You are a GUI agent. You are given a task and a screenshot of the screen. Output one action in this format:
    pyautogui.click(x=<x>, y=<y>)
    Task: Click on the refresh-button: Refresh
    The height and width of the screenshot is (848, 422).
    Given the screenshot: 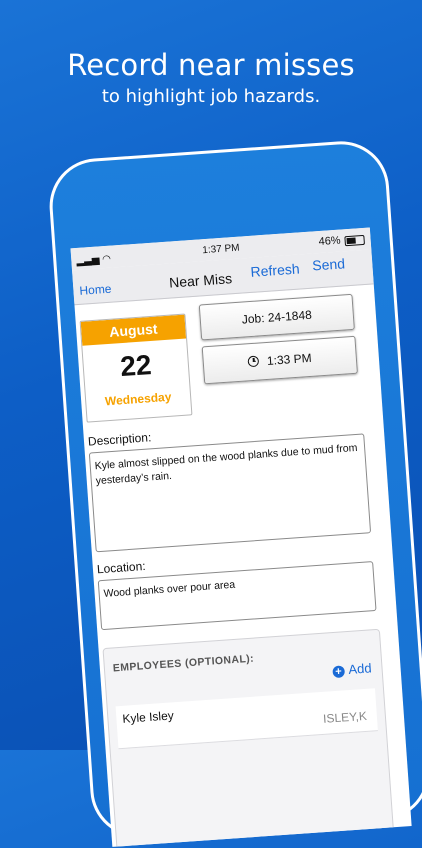 What is the action you would take?
    pyautogui.click(x=275, y=269)
    